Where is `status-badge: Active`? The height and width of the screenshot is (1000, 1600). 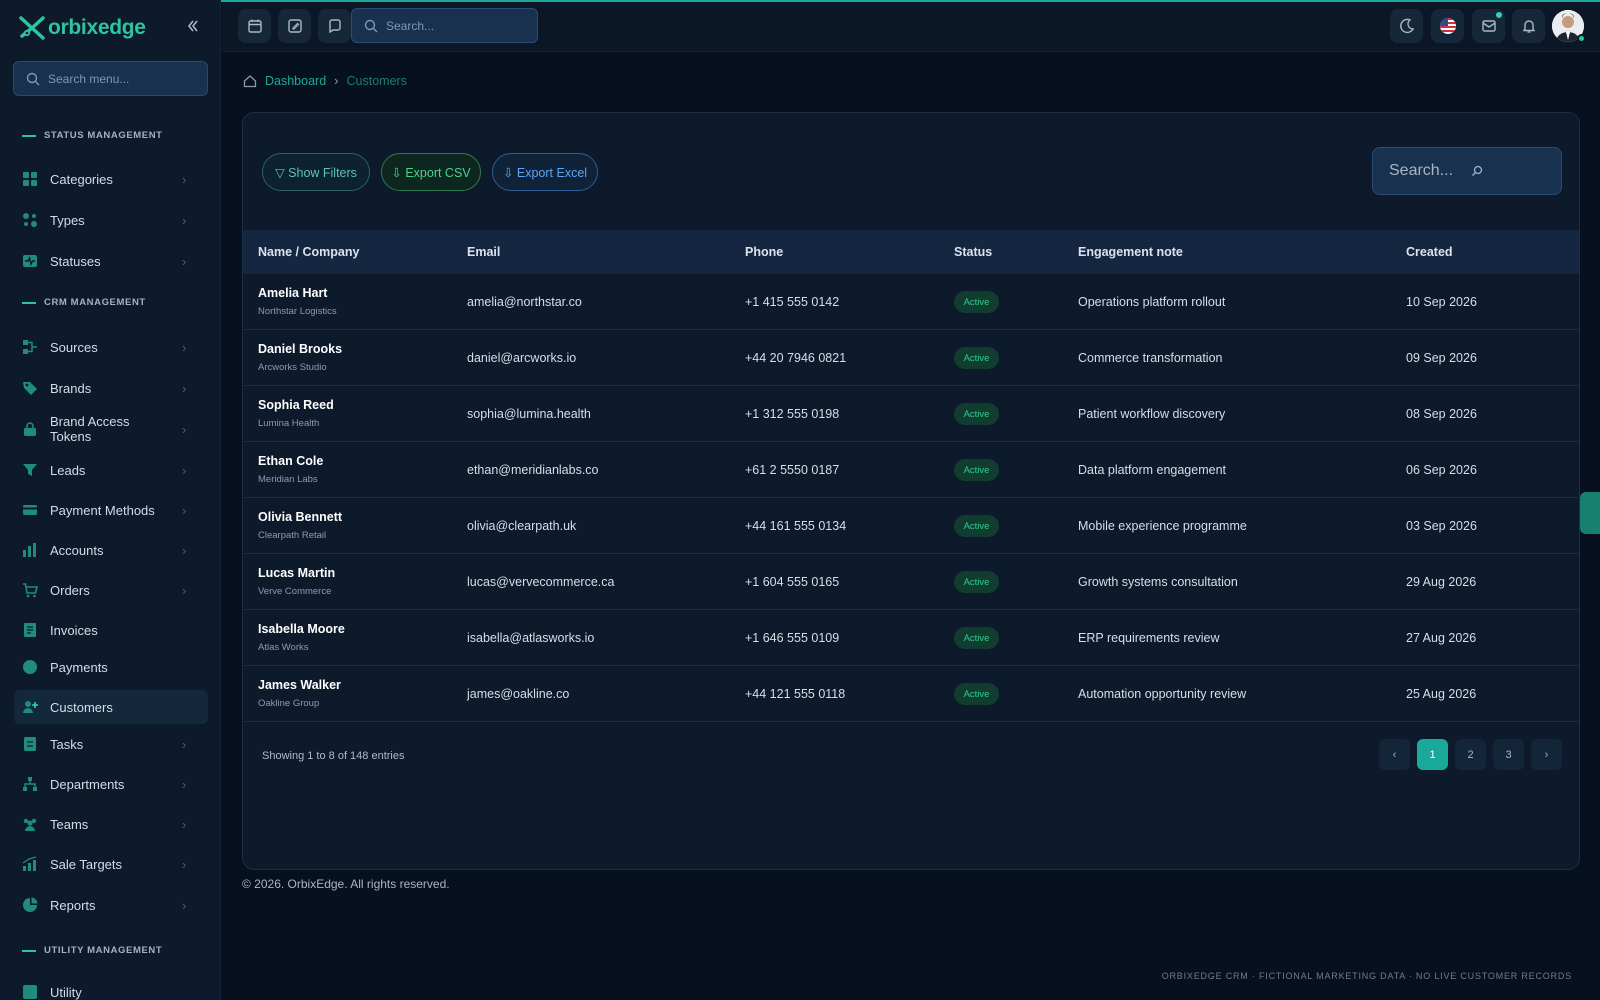
status-badge: Active is located at coordinates (976, 302).